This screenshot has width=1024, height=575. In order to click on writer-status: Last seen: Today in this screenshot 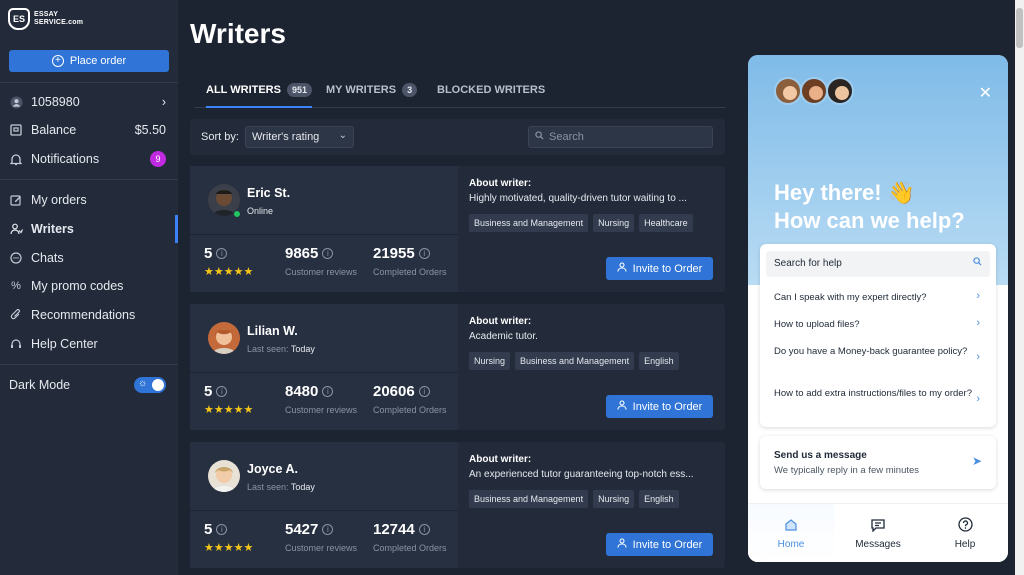, I will do `click(281, 487)`.